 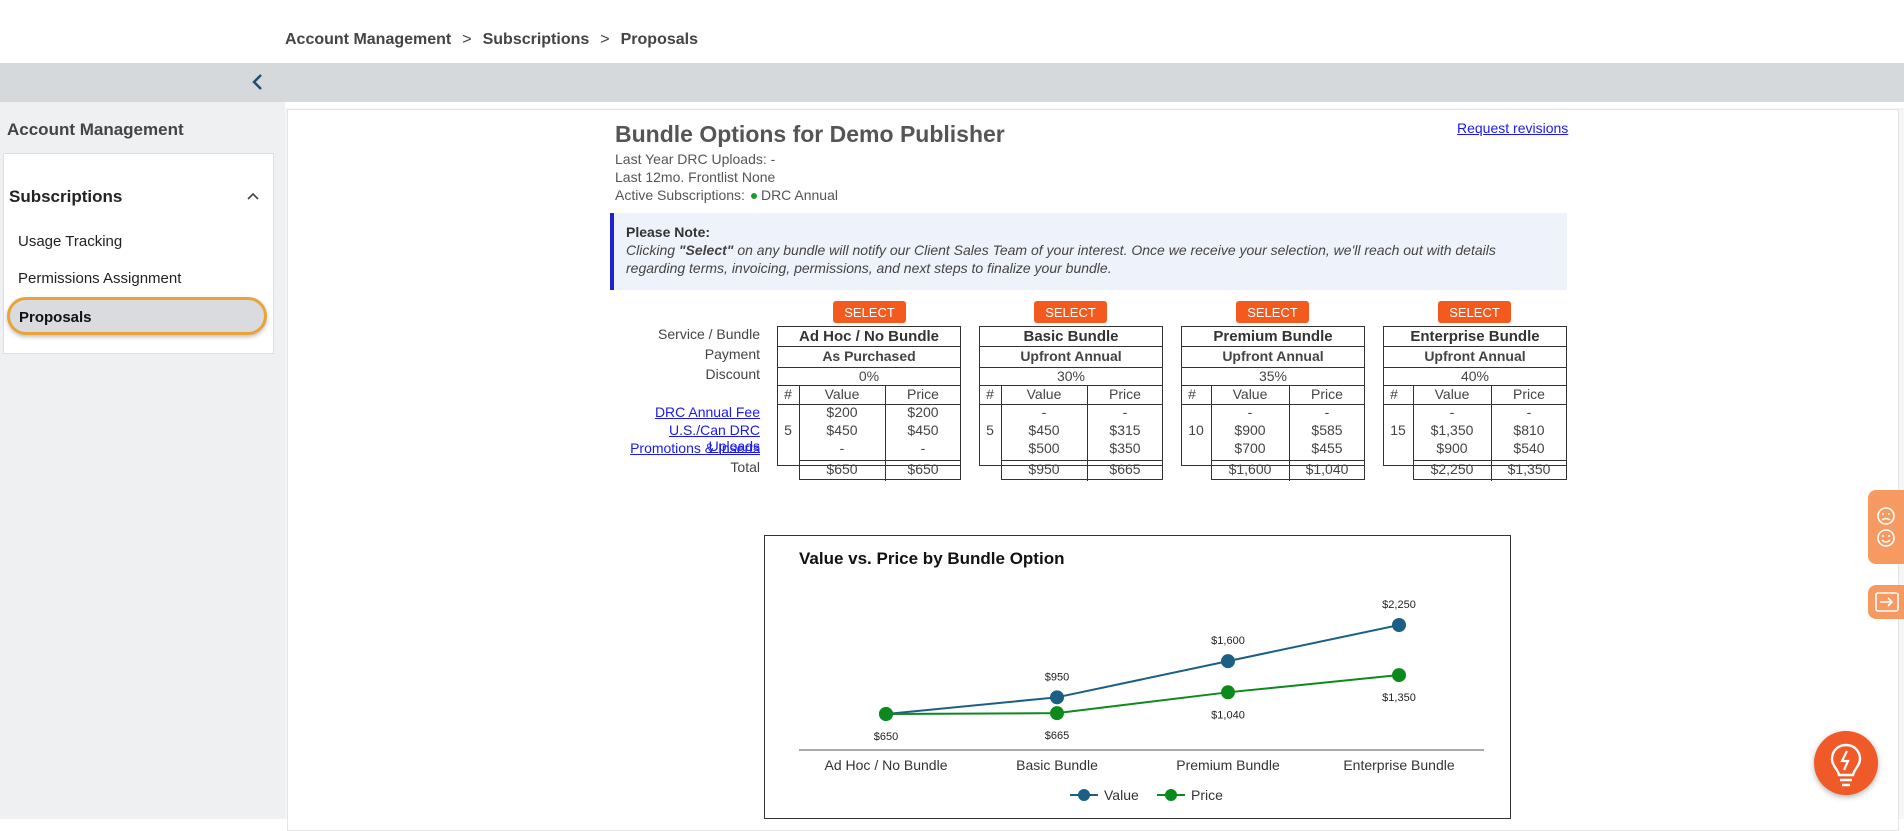 I want to click on legend-marker, so click(x=1084, y=795).